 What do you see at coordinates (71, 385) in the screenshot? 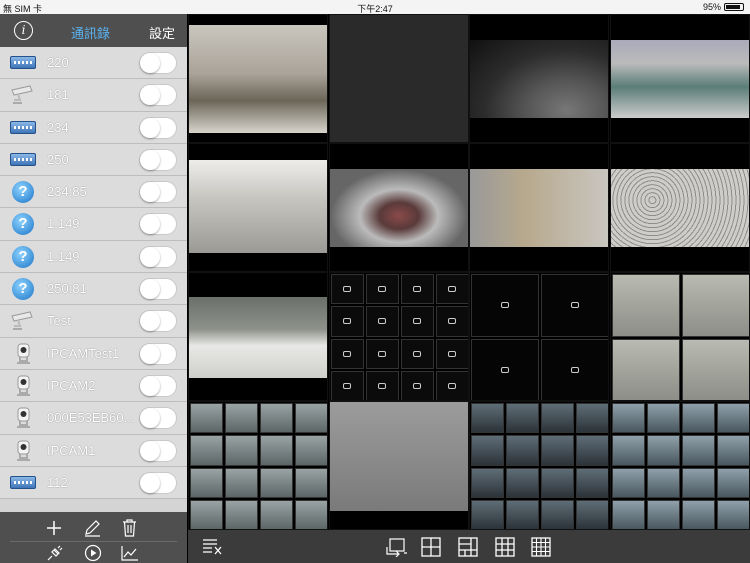
I see `device-label: IPCAM2` at bounding box center [71, 385].